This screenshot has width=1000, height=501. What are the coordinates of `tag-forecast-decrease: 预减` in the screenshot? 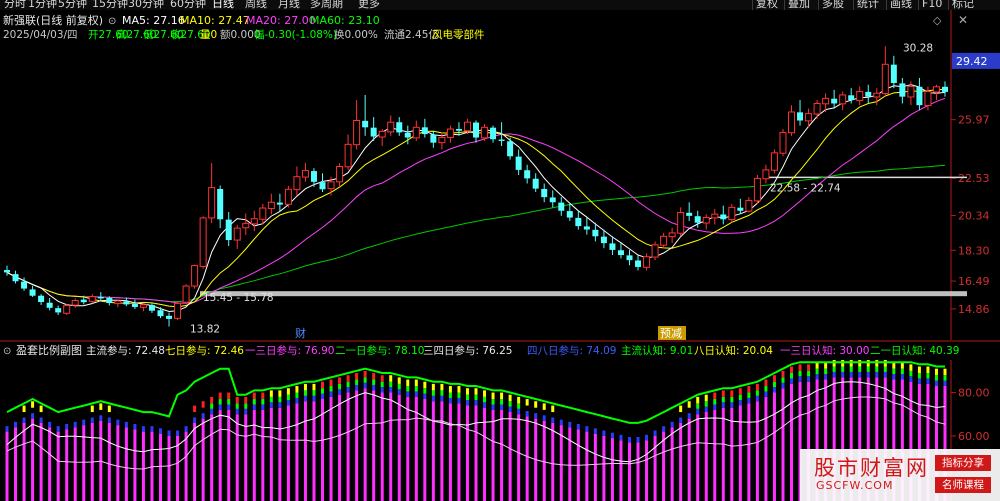 It's located at (671, 333).